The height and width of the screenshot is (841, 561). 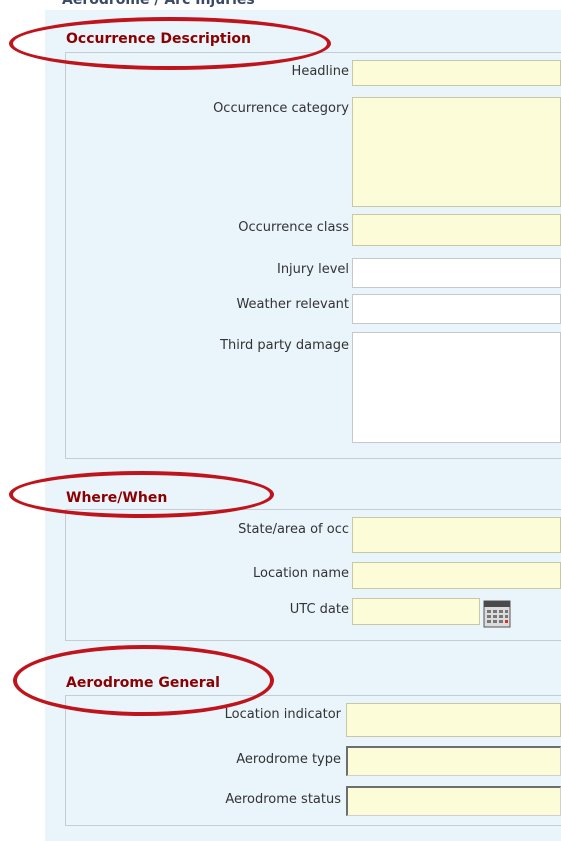 I want to click on injury-level-field, so click(x=456, y=273).